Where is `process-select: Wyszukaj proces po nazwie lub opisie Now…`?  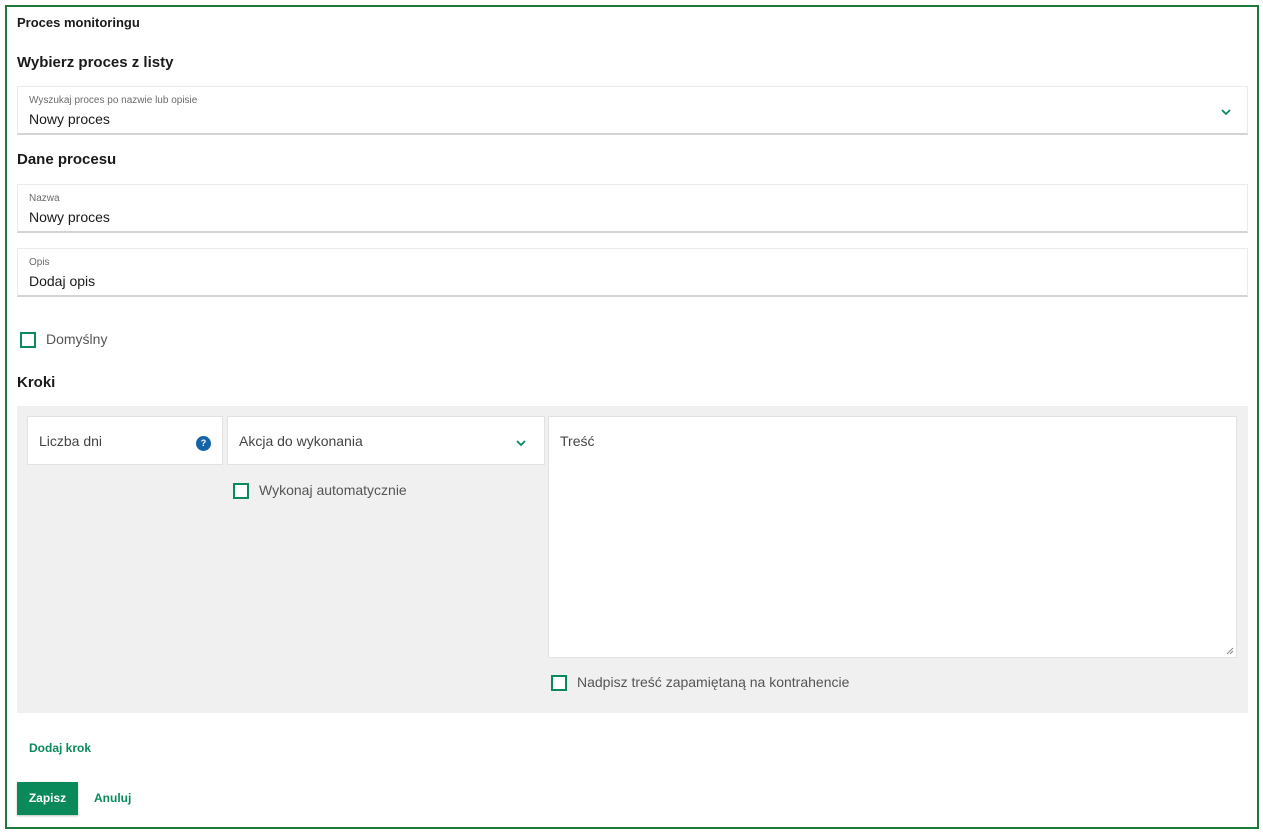
process-select: Wyszukaj proces po nazwie lub opisie Now… is located at coordinates (632, 110).